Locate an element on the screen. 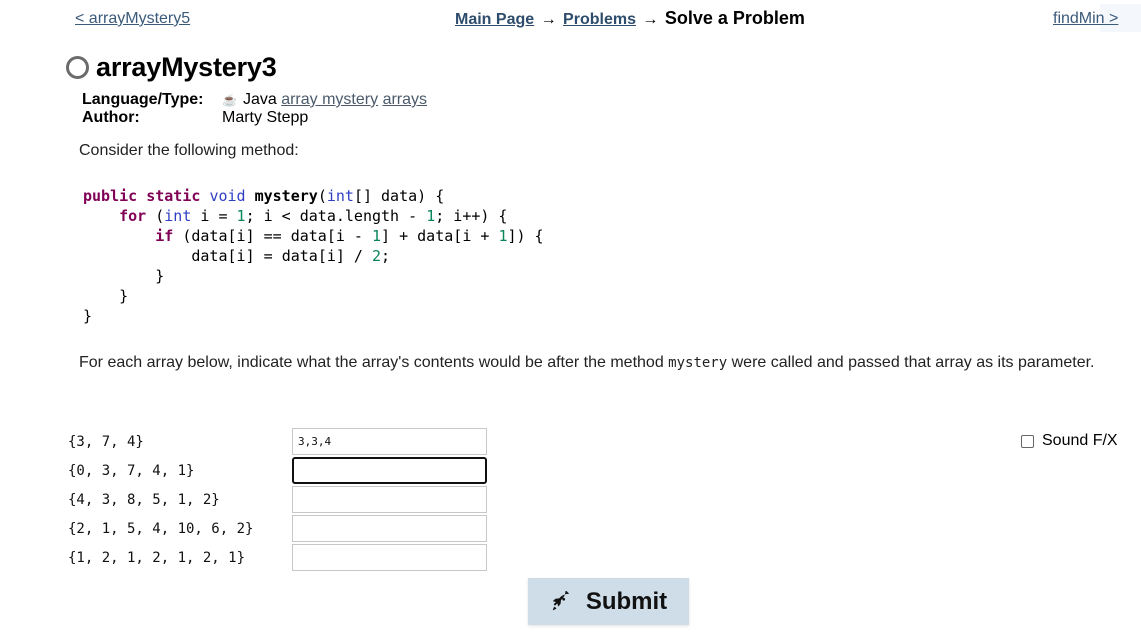 This screenshot has width=1141, height=640. tag-link: array mystery is located at coordinates (329, 99).